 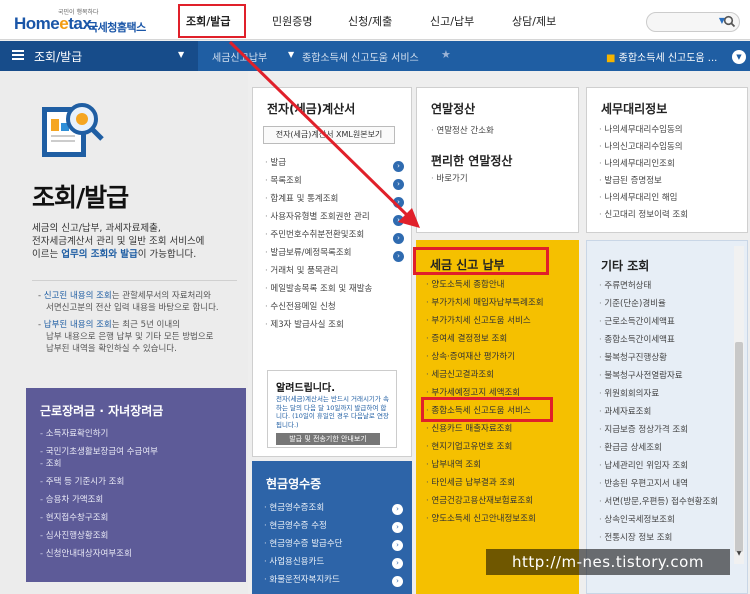 What do you see at coordinates (658, 358) in the screenshot?
I see `list-item: 불복청구진행상황` at bounding box center [658, 358].